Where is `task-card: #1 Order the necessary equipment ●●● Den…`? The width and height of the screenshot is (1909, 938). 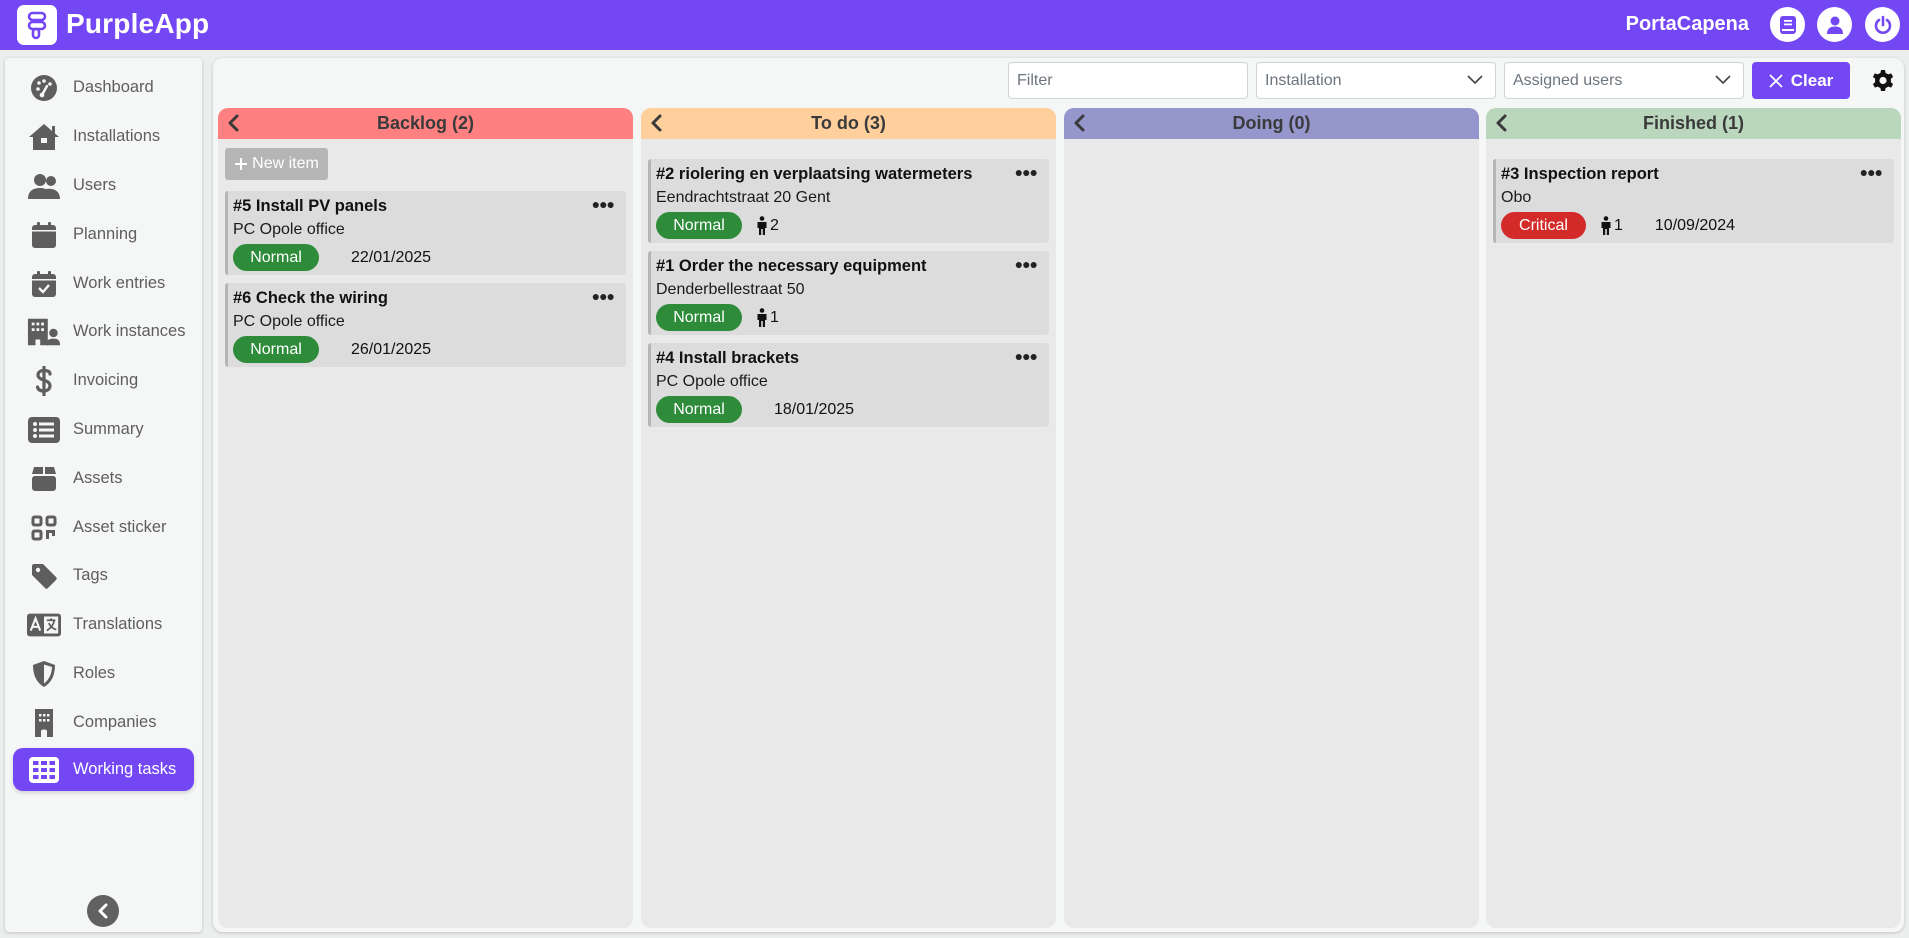 task-card: #1 Order the necessary equipment ●●● Den… is located at coordinates (848, 293).